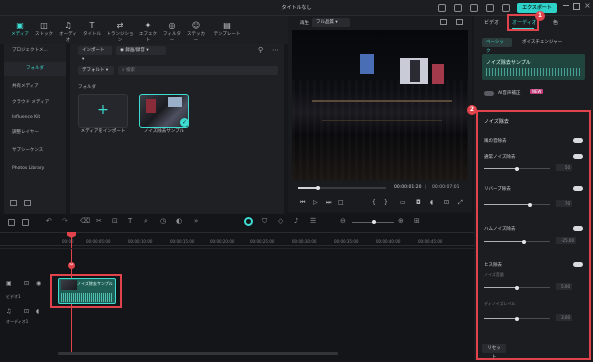  What do you see at coordinates (517, 204) in the screenshot?
I see `reverb-removal-slider` at bounding box center [517, 204].